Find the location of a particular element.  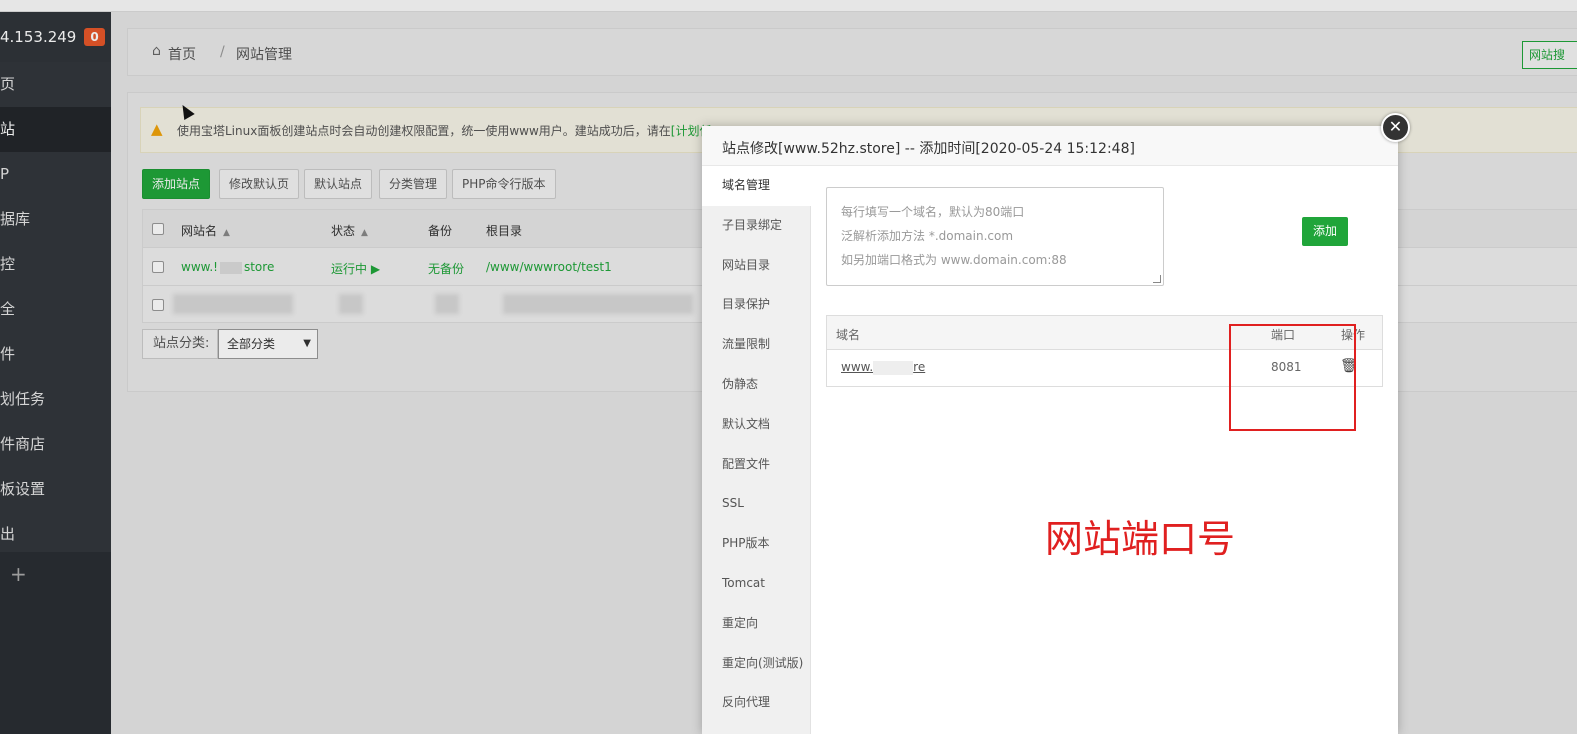

resize-handle-icon is located at coordinates (1157, 279).